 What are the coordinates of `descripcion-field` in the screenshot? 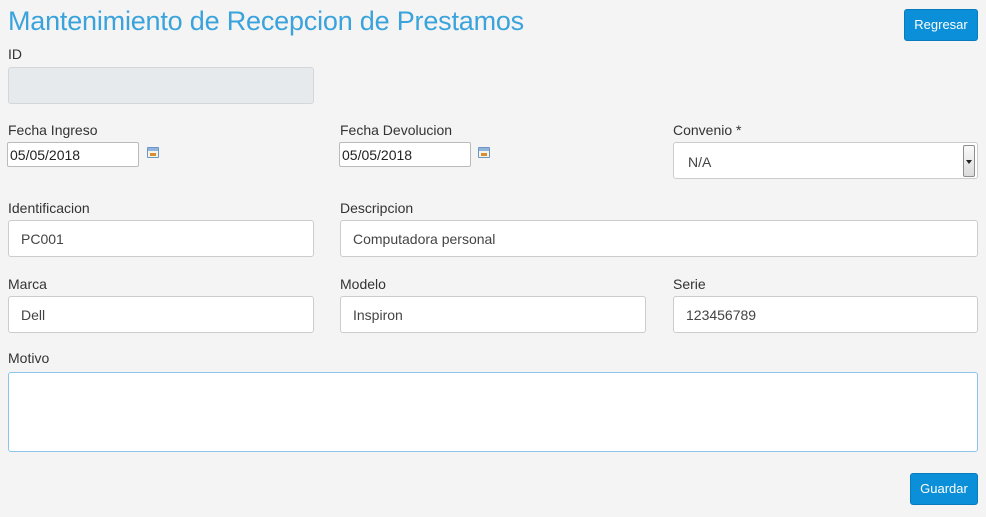 It's located at (659, 238).